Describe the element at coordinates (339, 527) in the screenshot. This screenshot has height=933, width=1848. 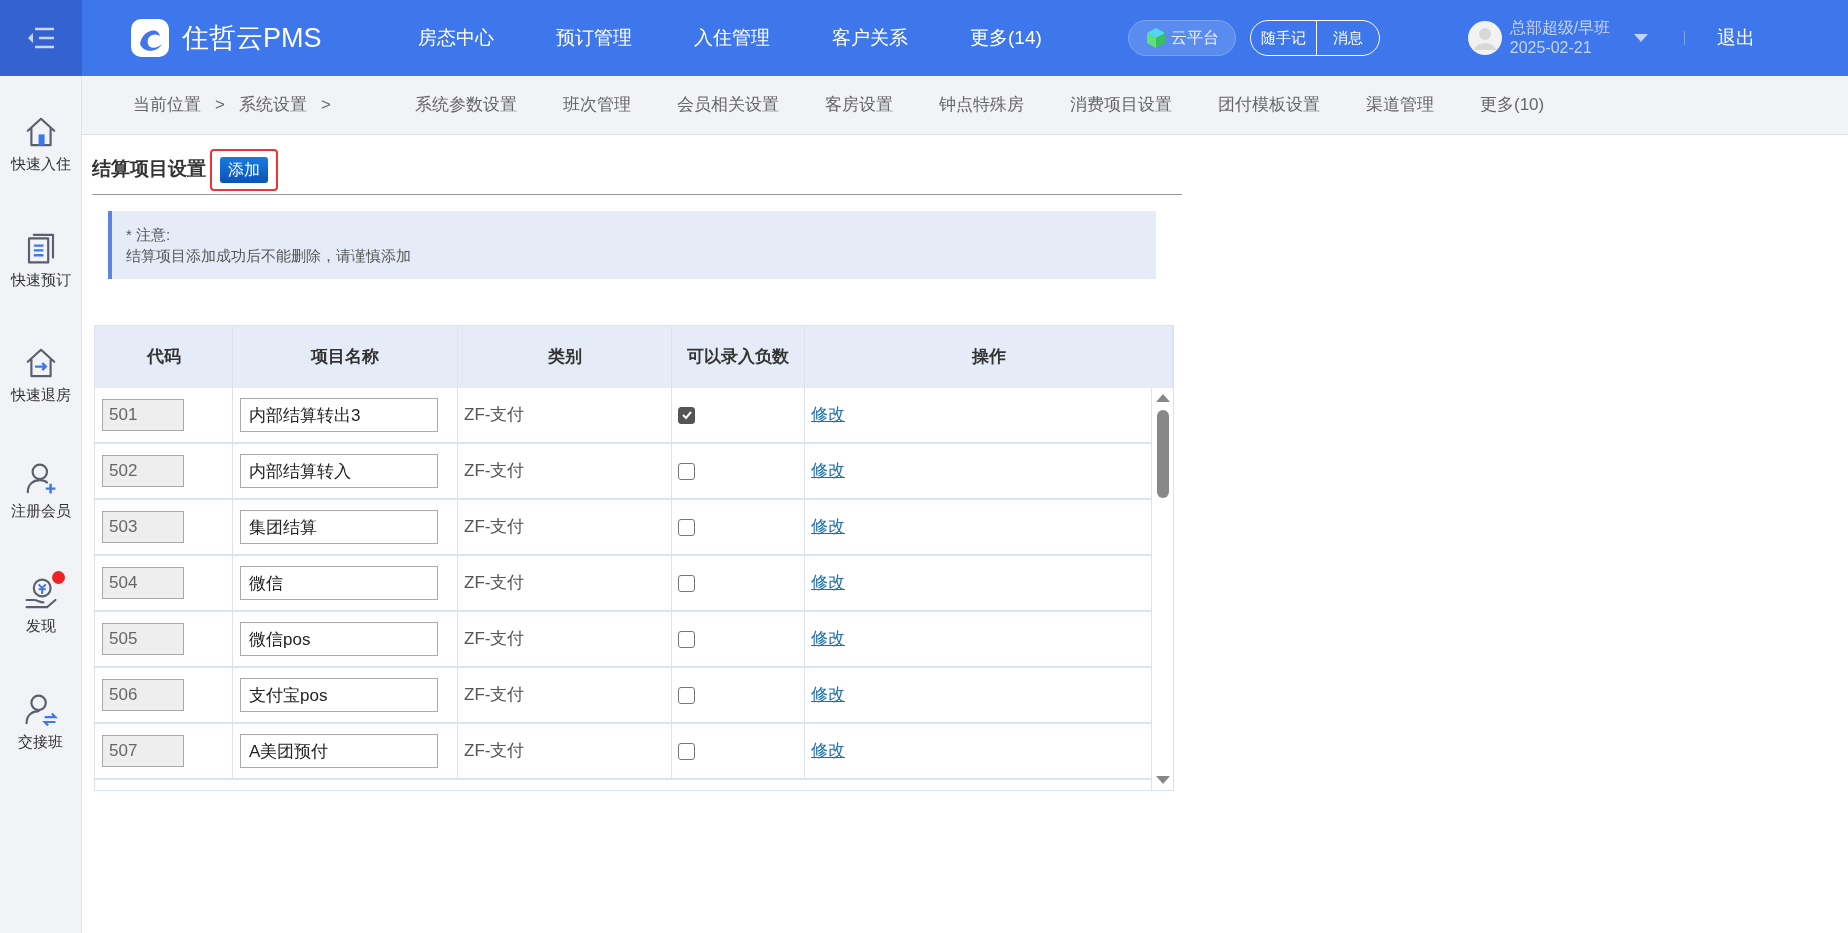
I see `item-name-field: 集团结算` at that location.